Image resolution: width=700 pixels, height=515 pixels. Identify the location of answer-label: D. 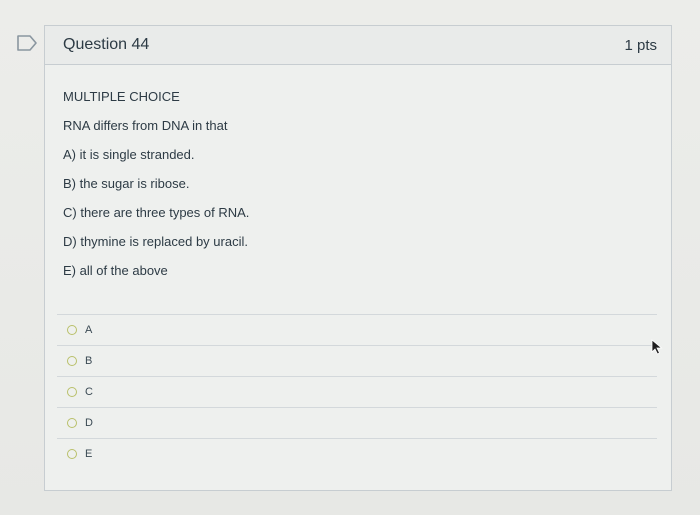
(89, 423).